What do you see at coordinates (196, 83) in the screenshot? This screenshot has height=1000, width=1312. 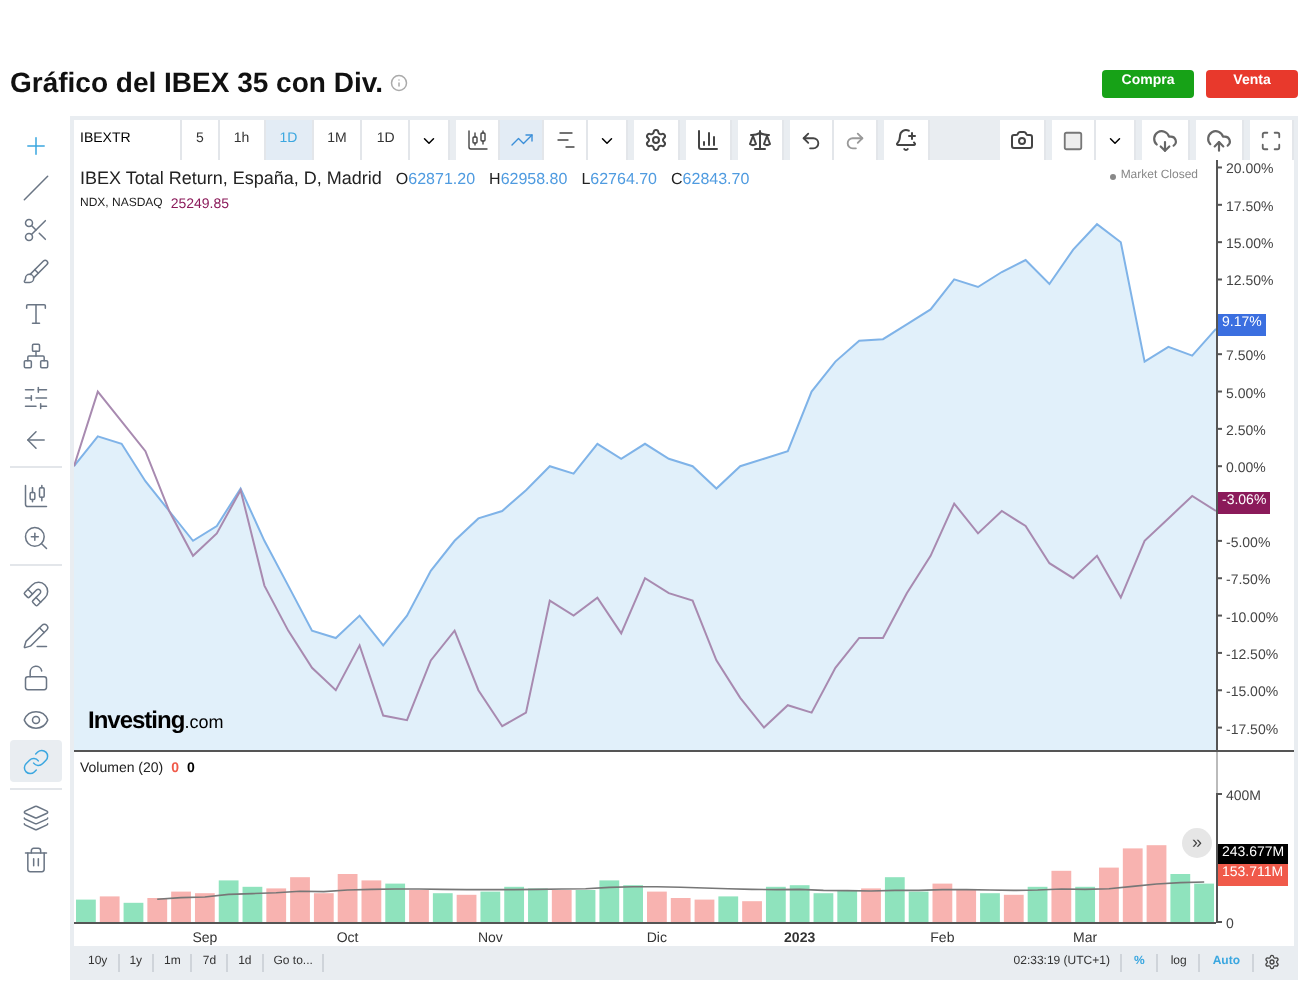 I see `page-title: Gráfico del IBEX 35 con Div.` at bounding box center [196, 83].